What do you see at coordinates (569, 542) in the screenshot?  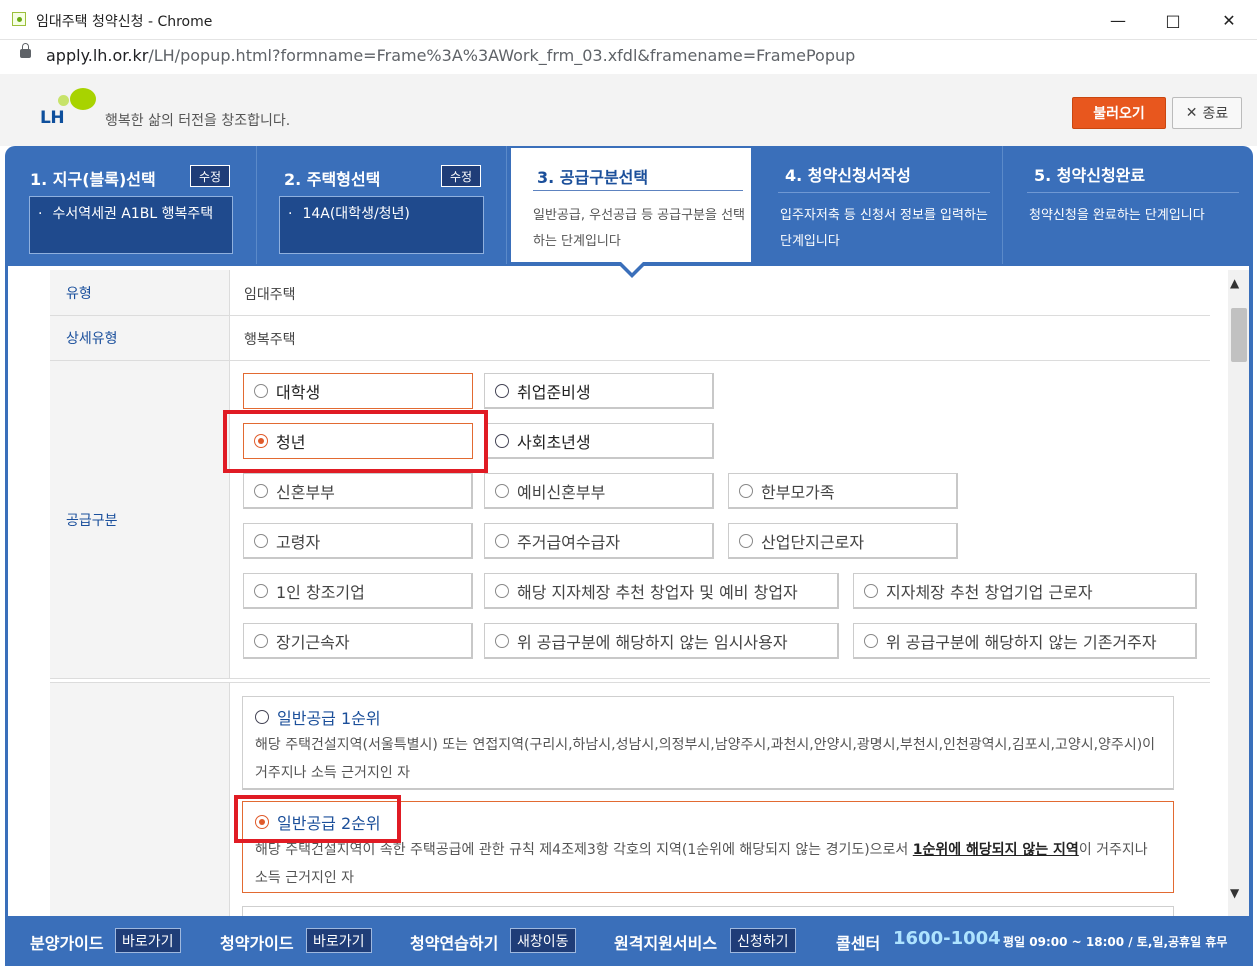 I see `option-label: 주거급여수급자` at bounding box center [569, 542].